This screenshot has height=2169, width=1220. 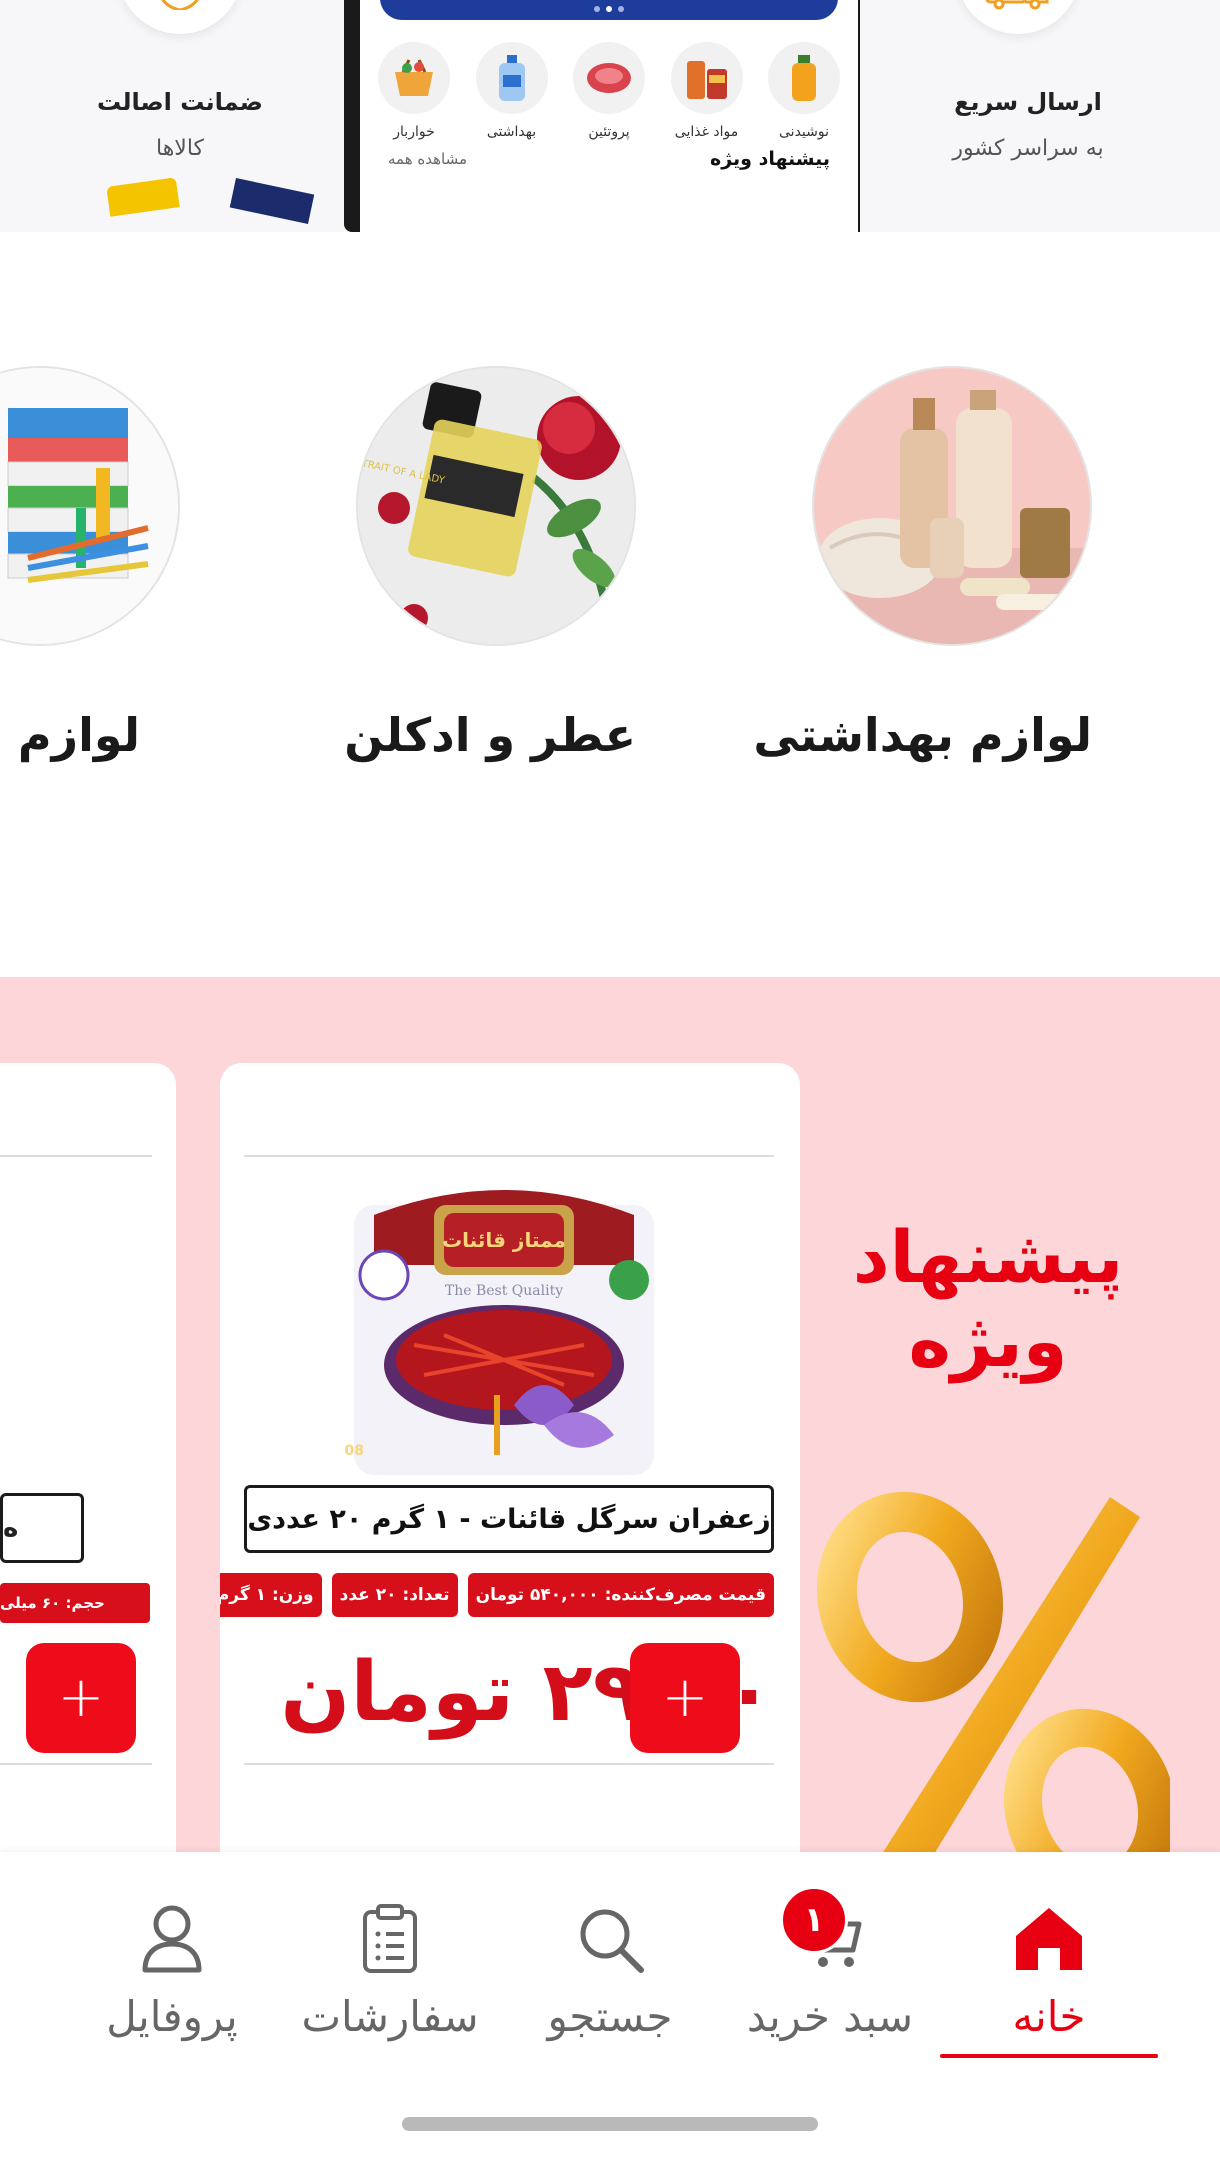 I want to click on category-label: عطر و ادکلن, so click(x=490, y=735).